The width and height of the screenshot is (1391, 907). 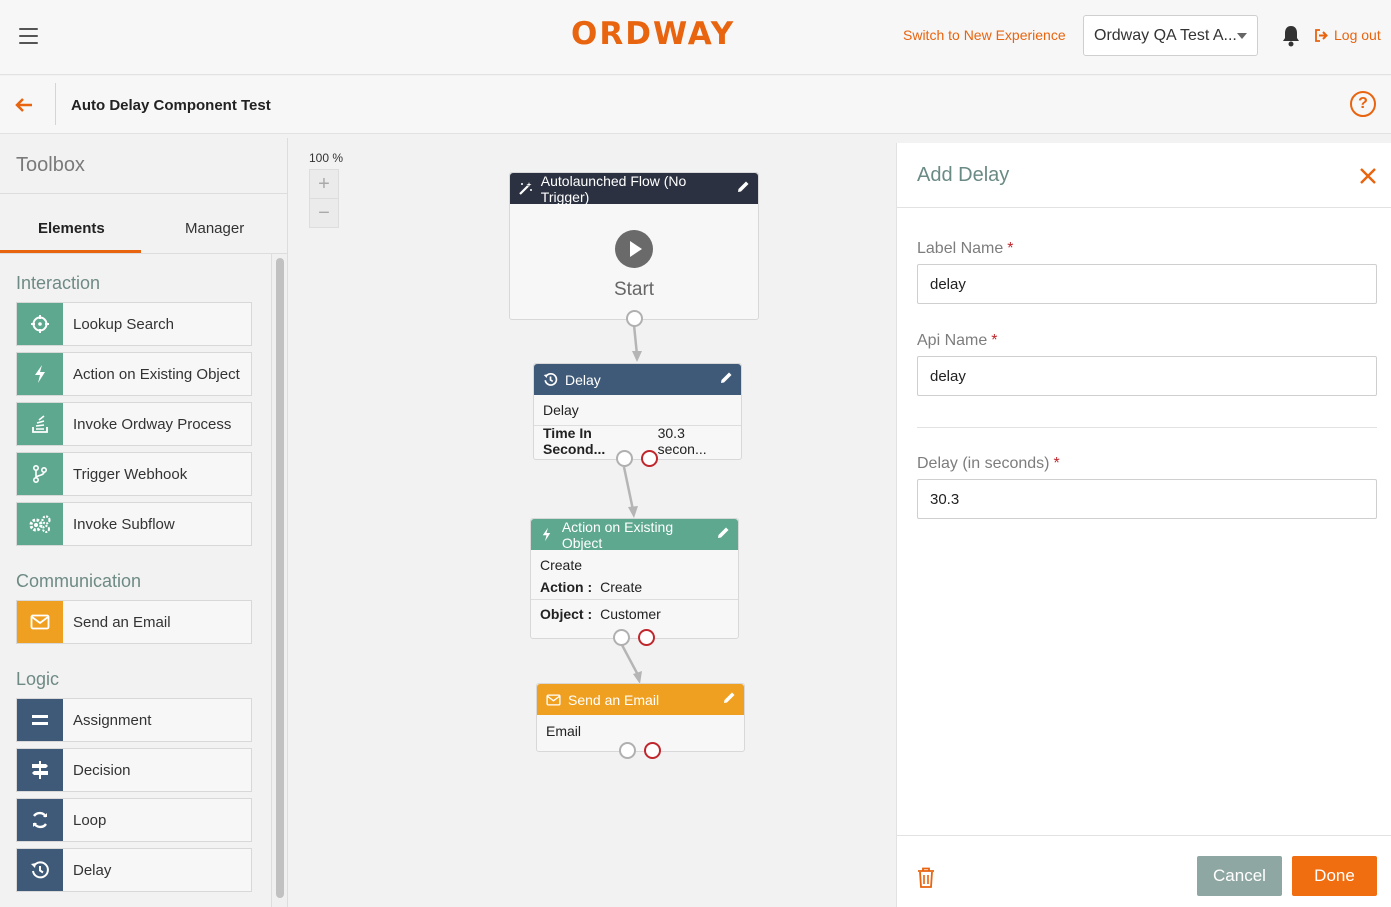 What do you see at coordinates (134, 324) in the screenshot?
I see `tool-lookup-search: Lookup Search` at bounding box center [134, 324].